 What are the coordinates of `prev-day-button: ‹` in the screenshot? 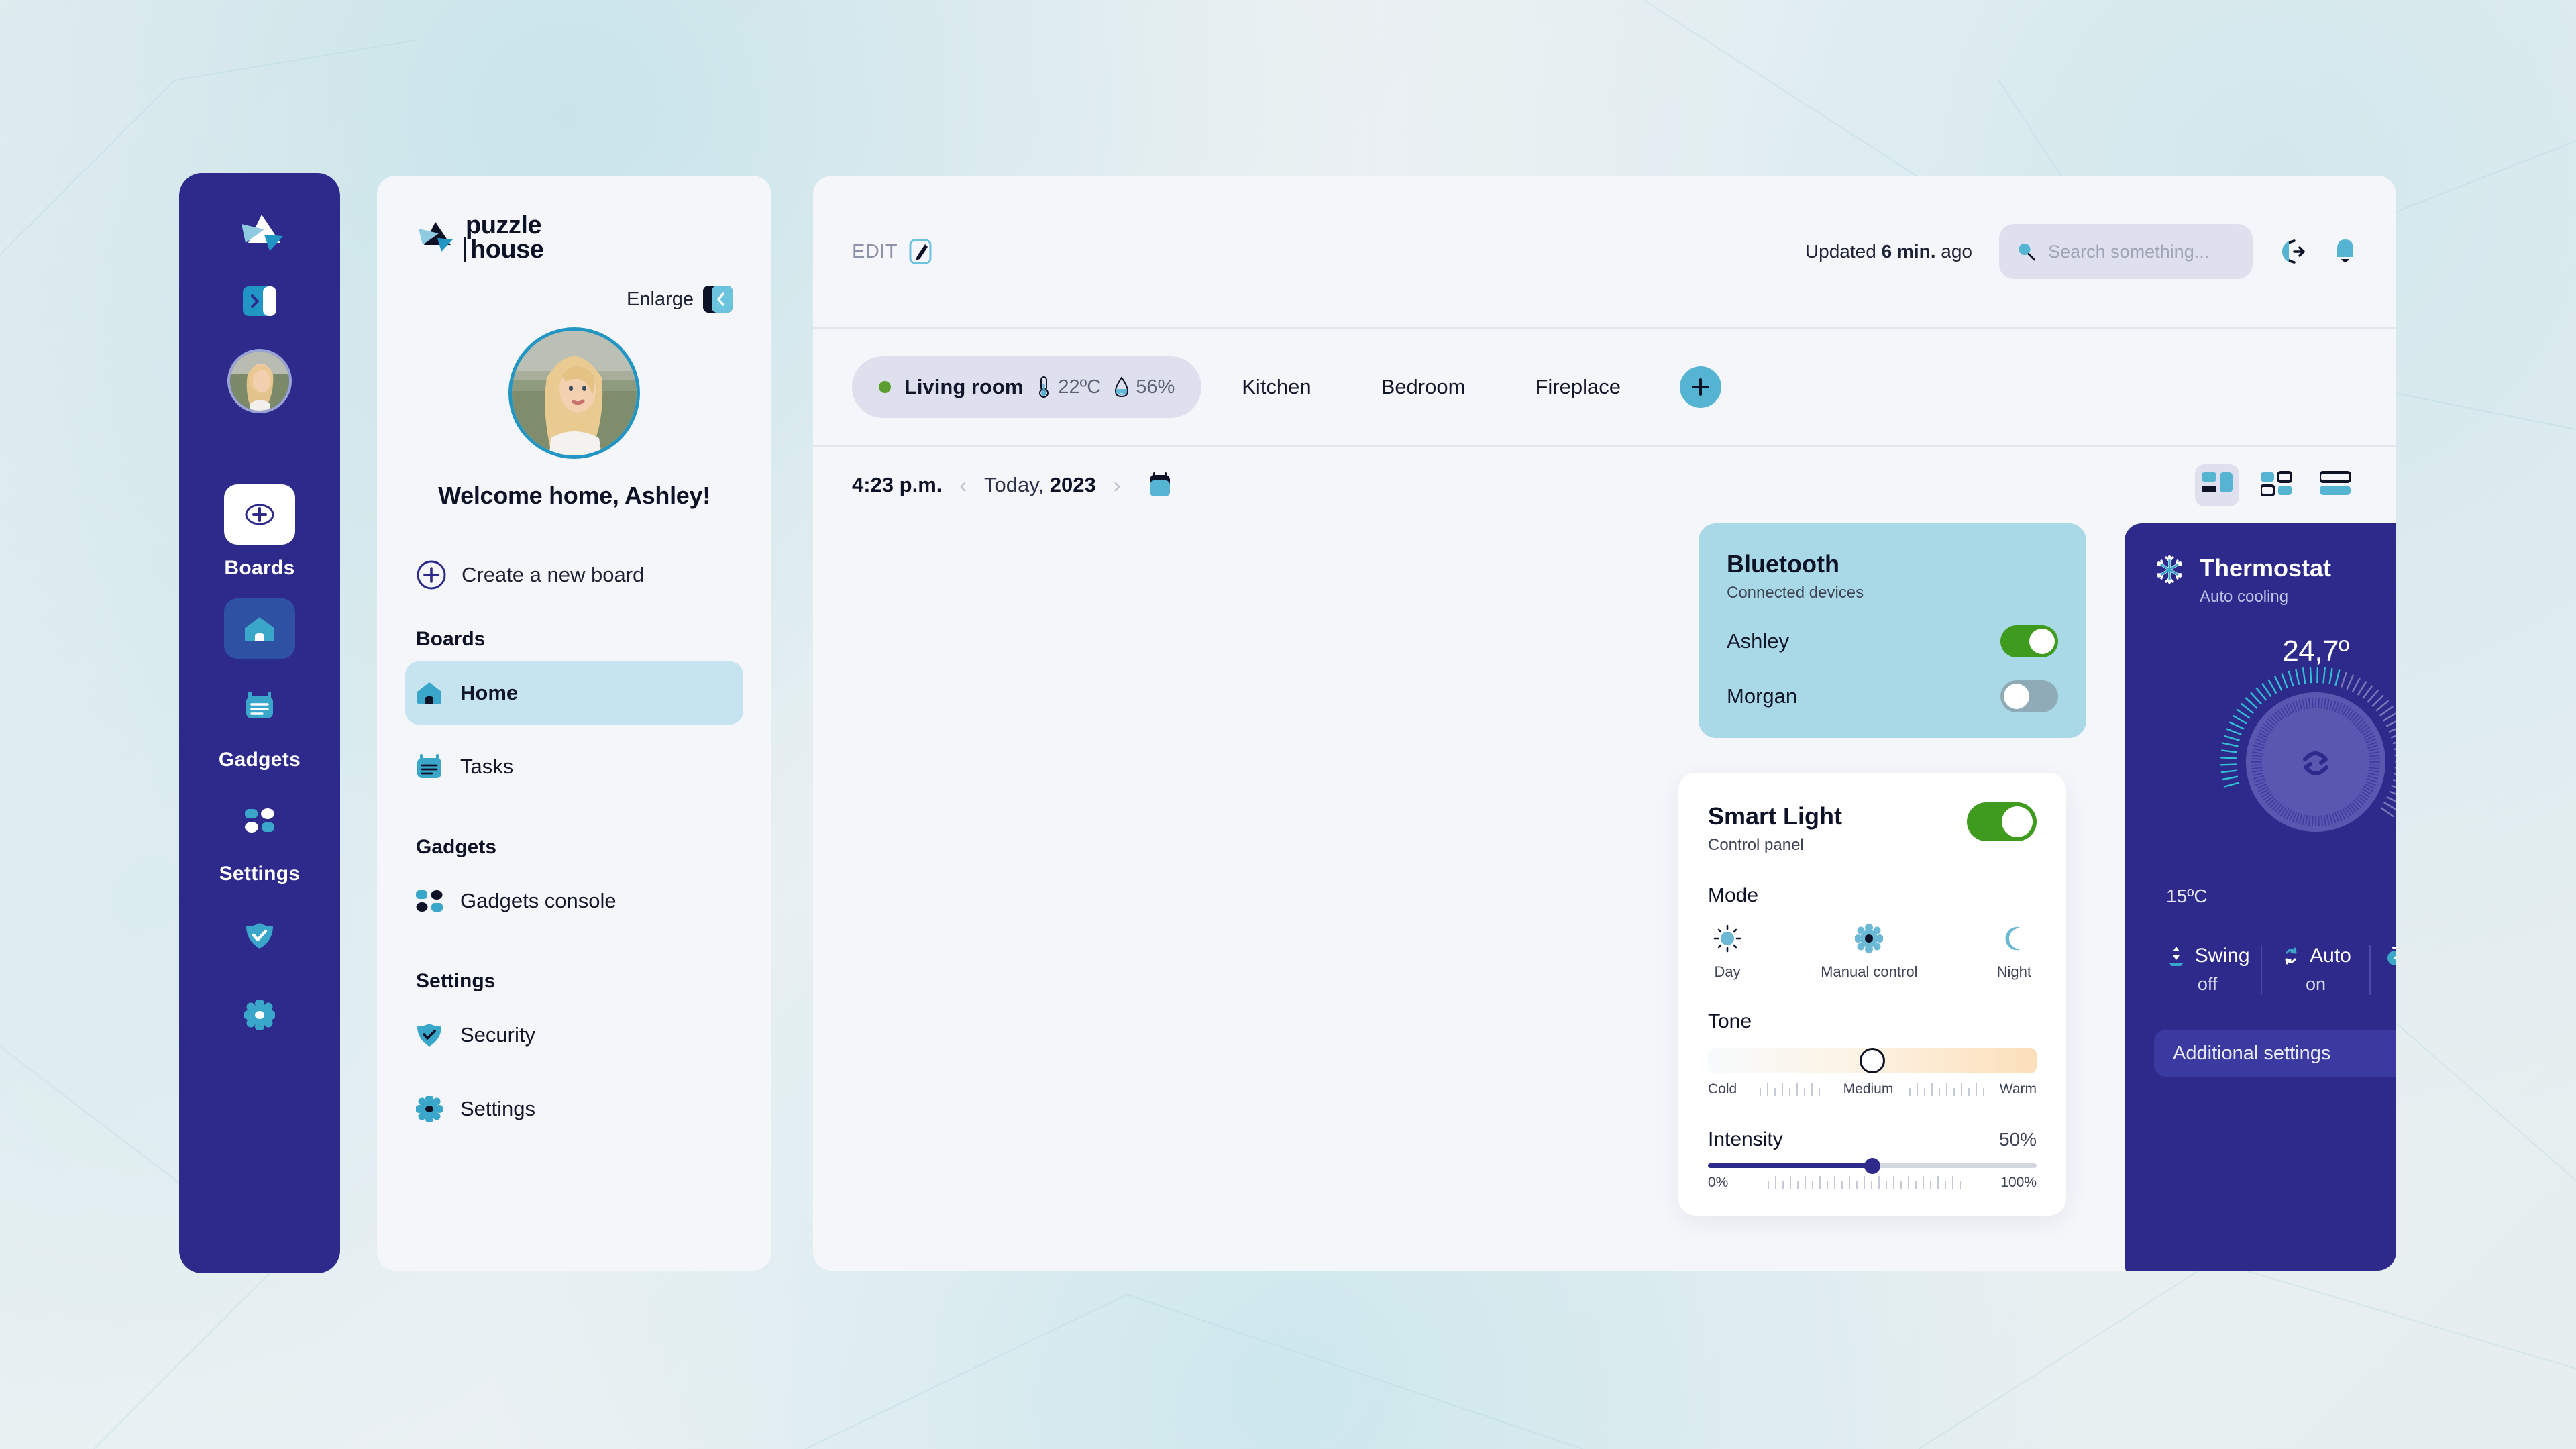 It's located at (963, 485).